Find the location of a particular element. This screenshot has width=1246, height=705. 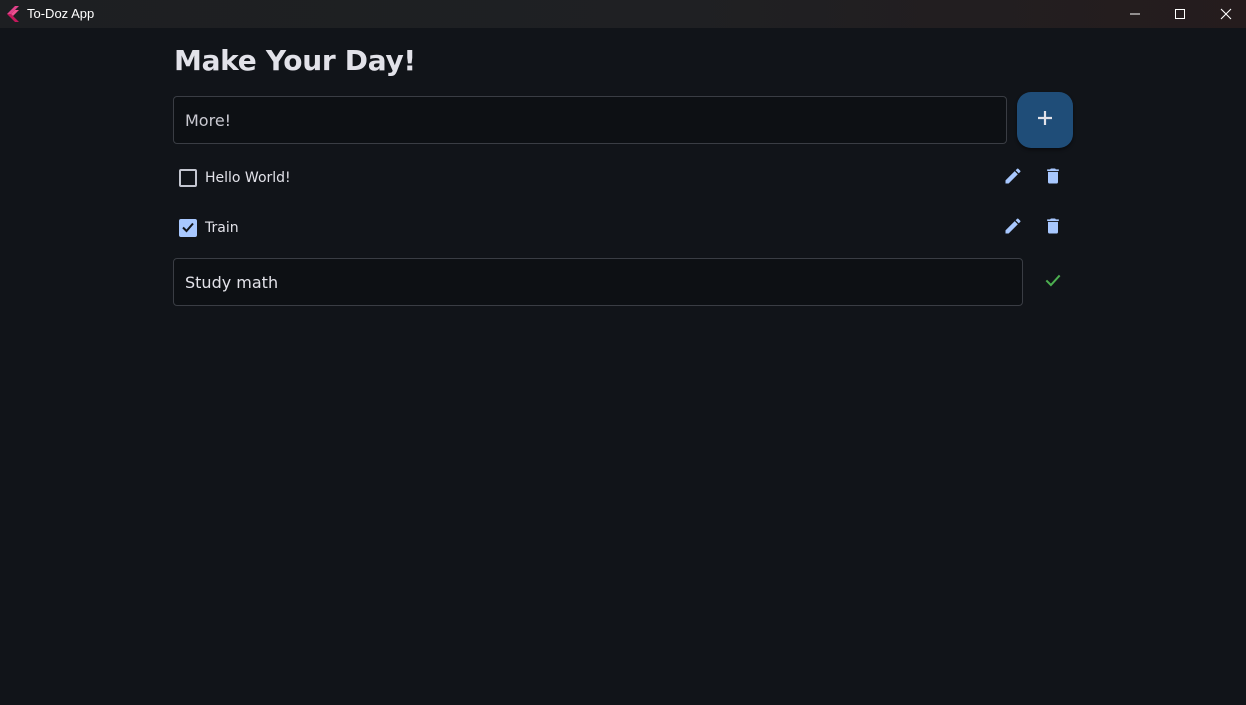

add-task-button is located at coordinates (1045, 120).